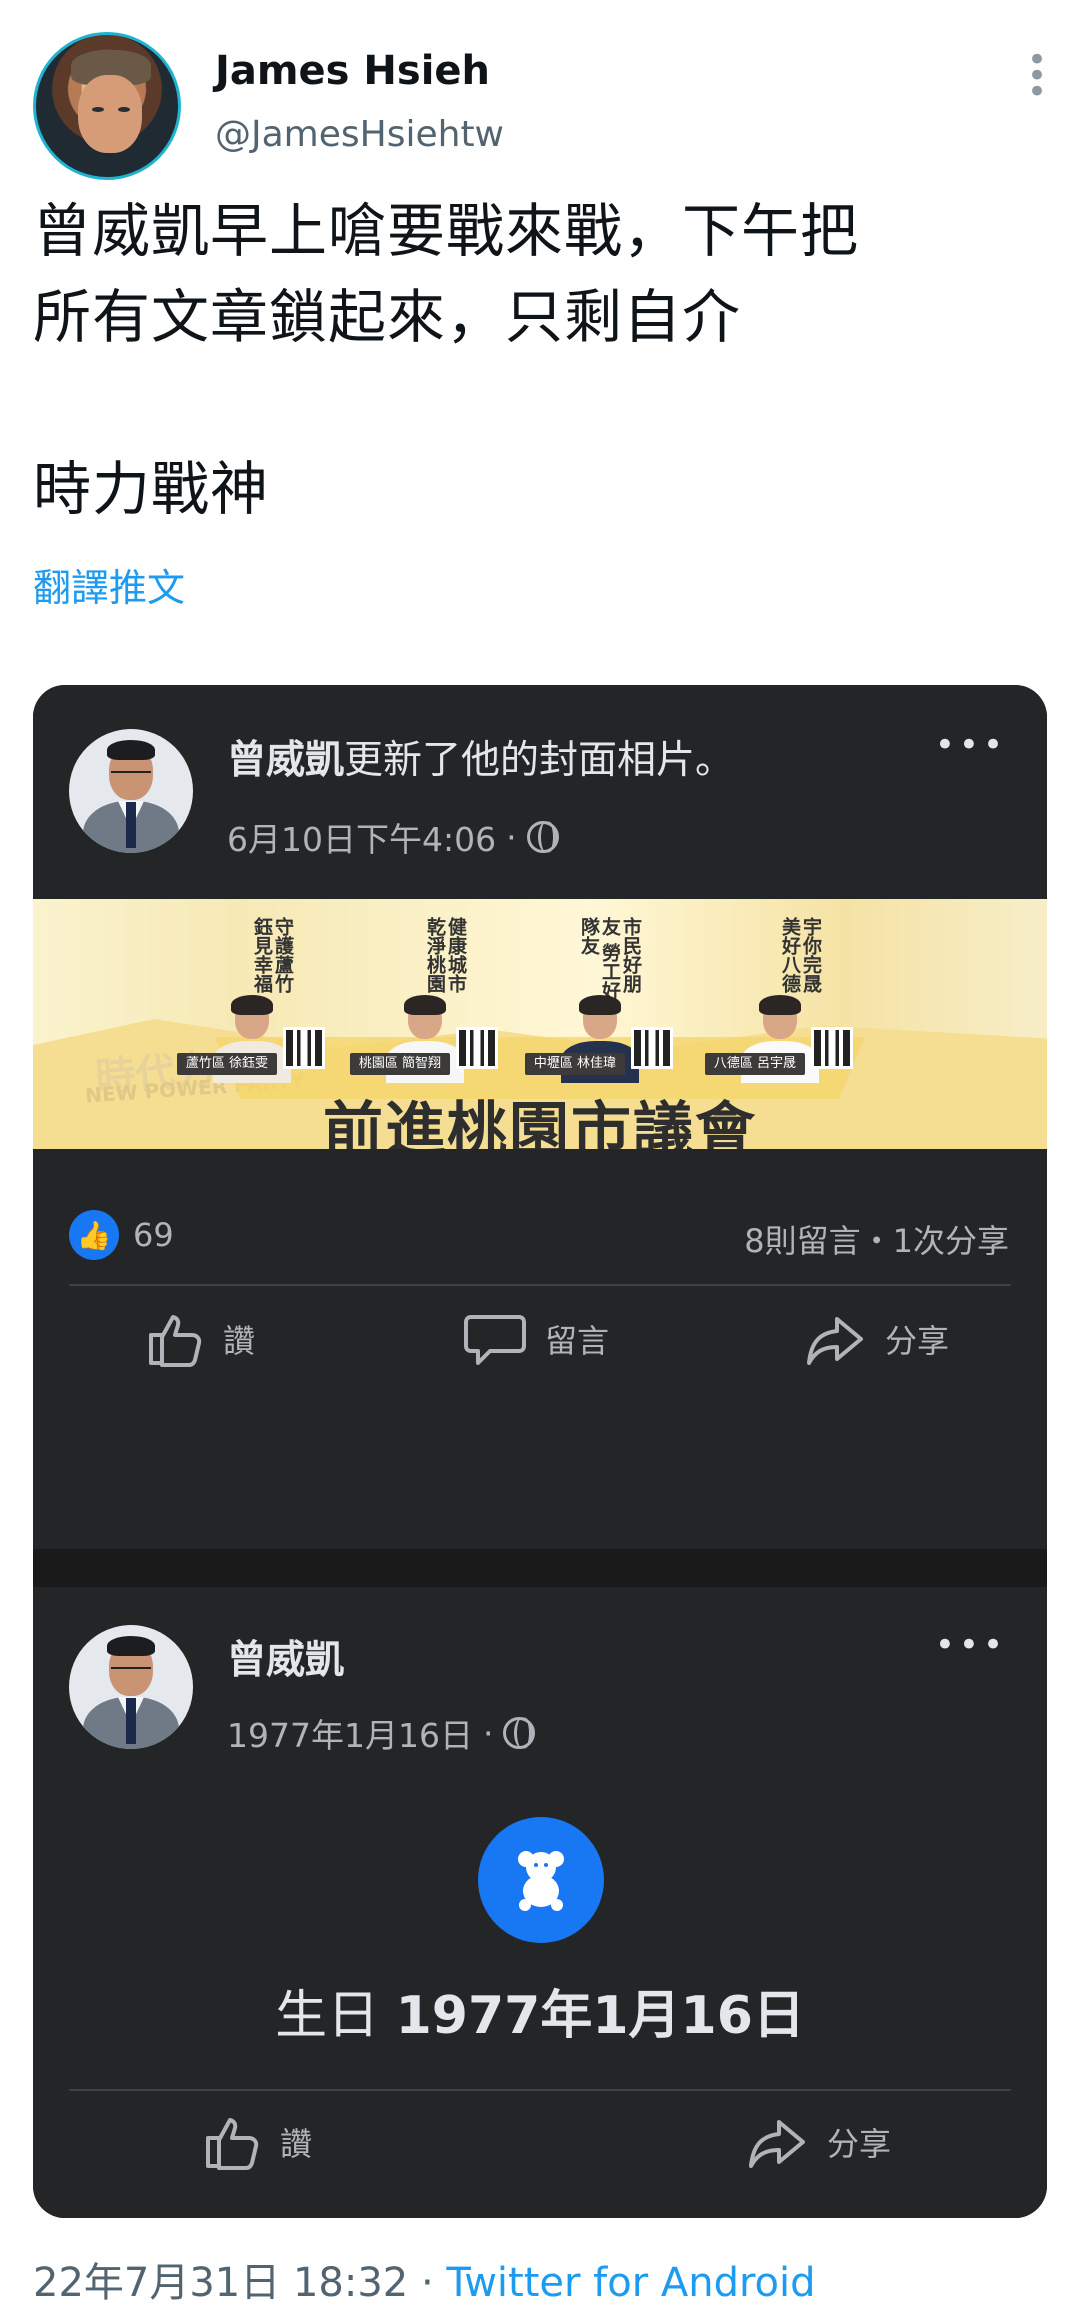  I want to click on birthday-icon-circle, so click(541, 1880).